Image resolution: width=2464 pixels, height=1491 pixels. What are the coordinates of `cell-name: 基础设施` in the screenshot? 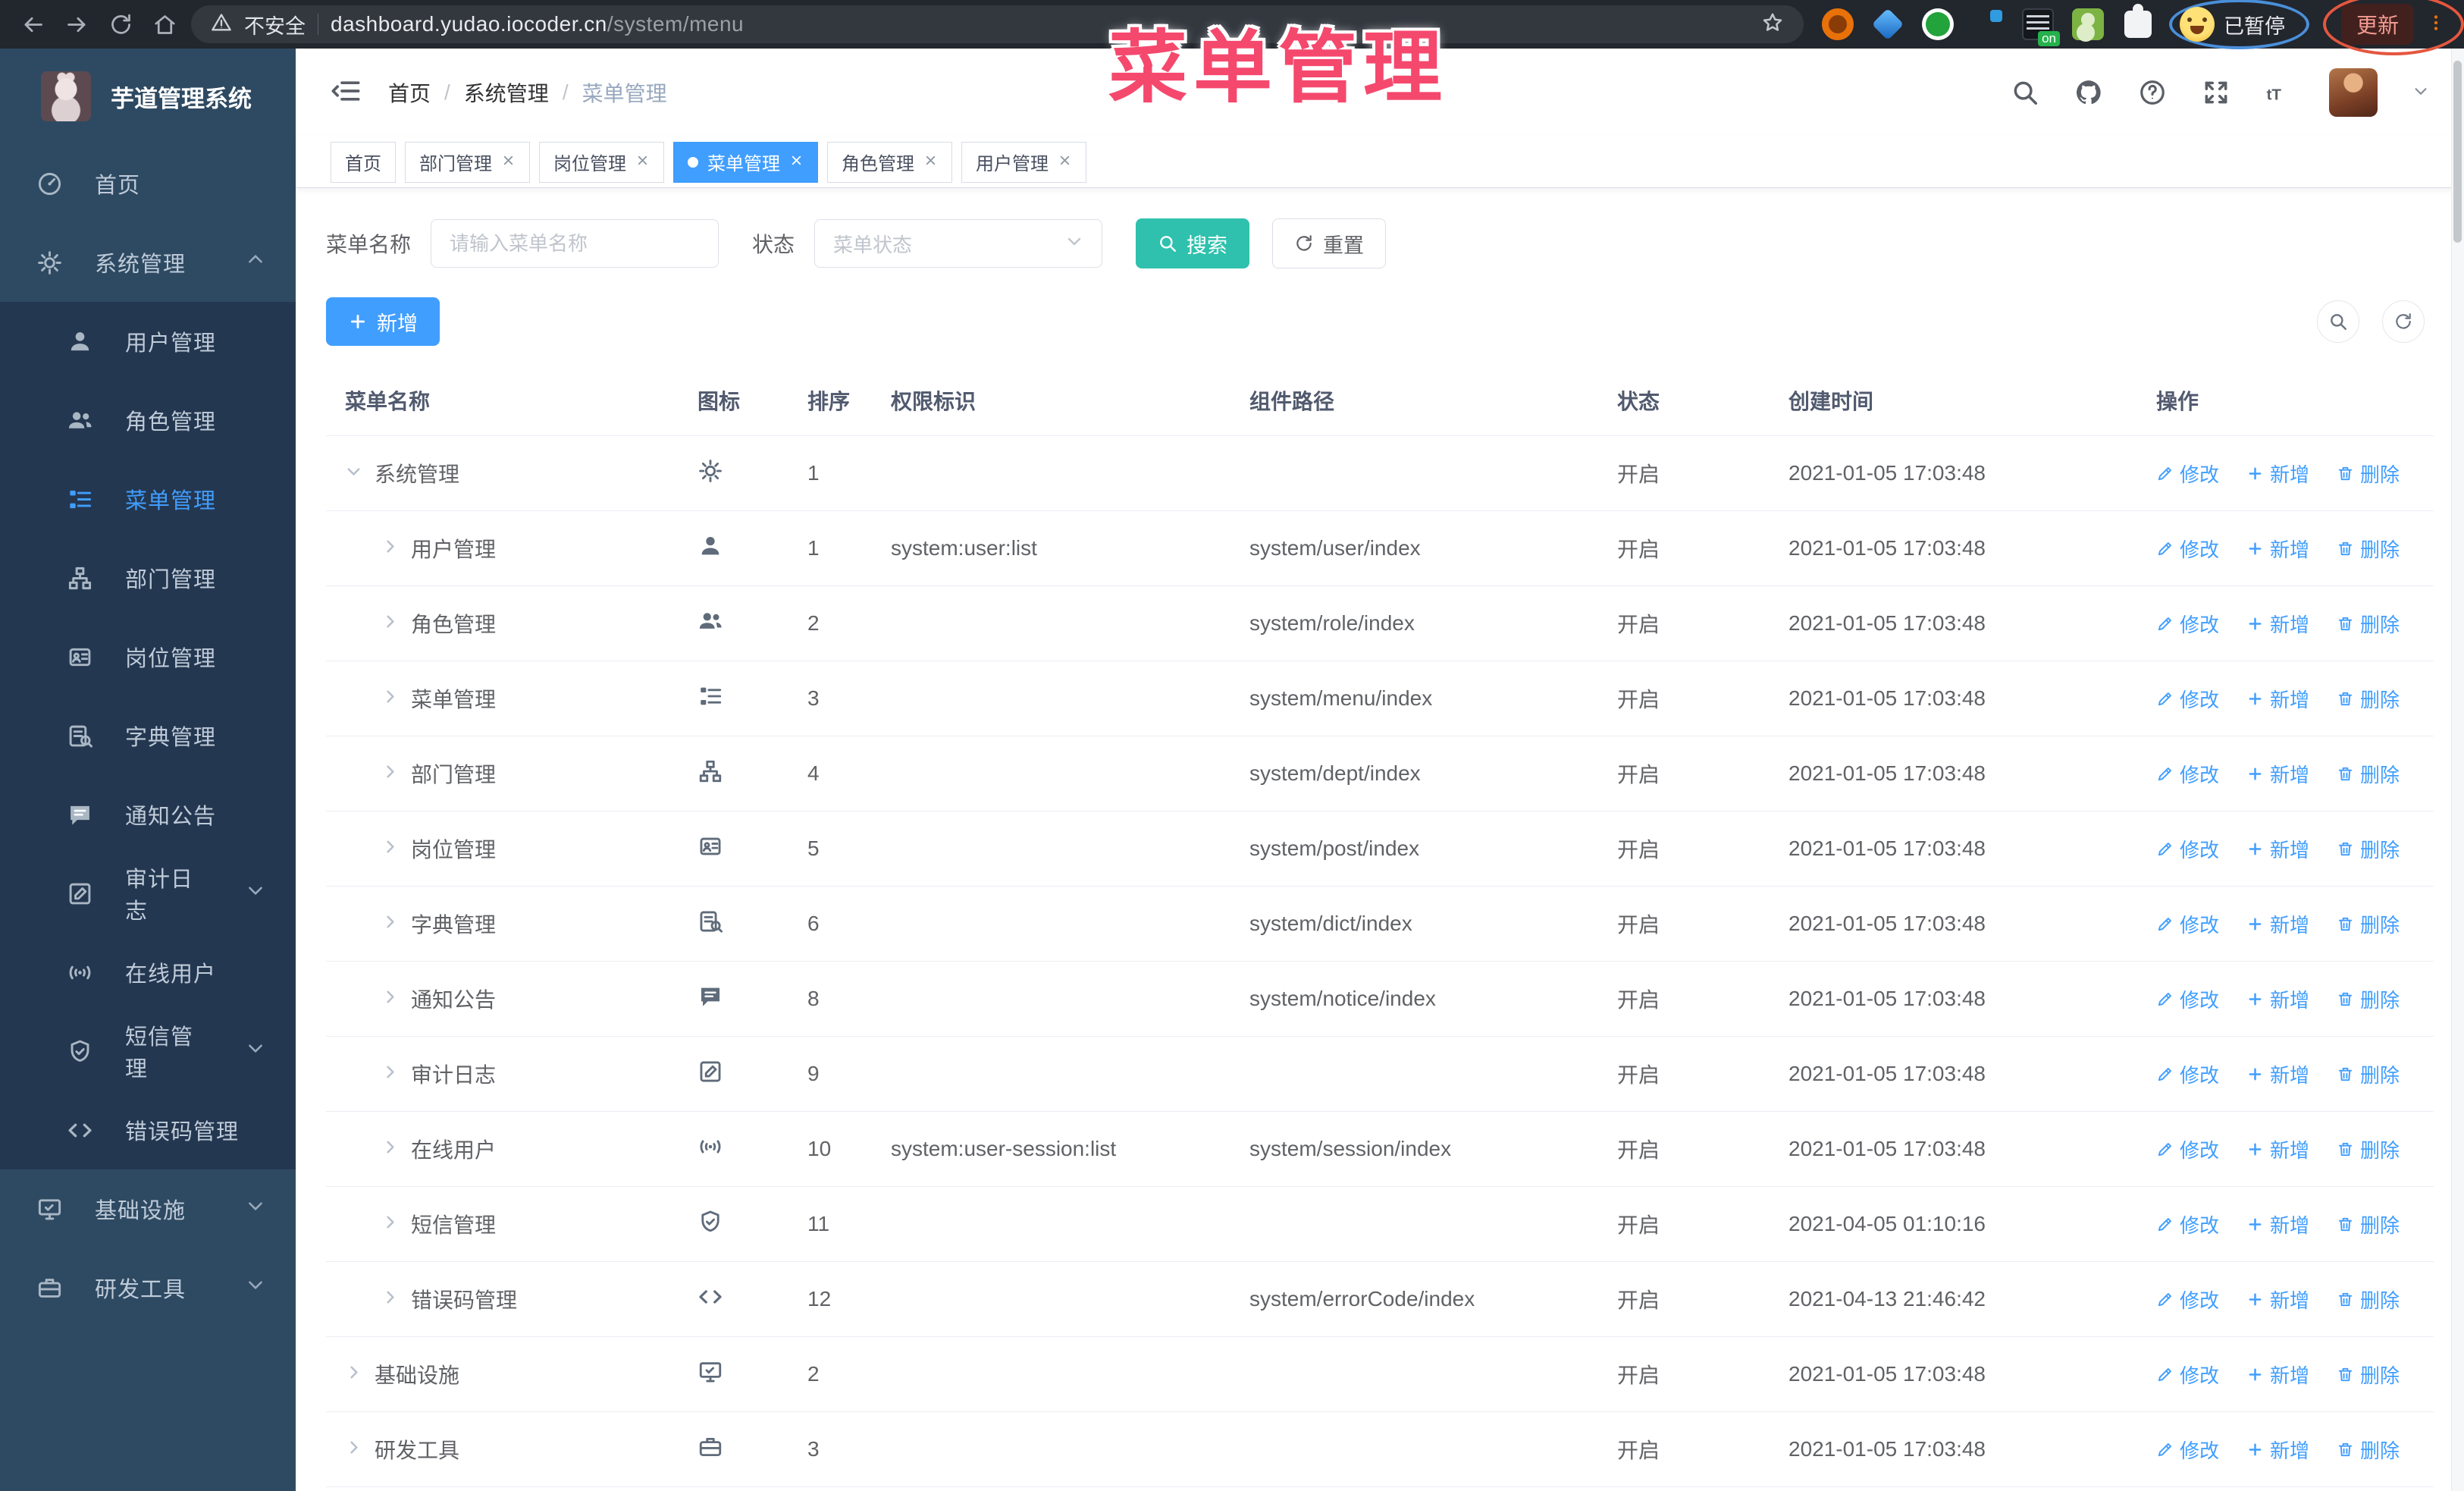 It's located at (500, 1374).